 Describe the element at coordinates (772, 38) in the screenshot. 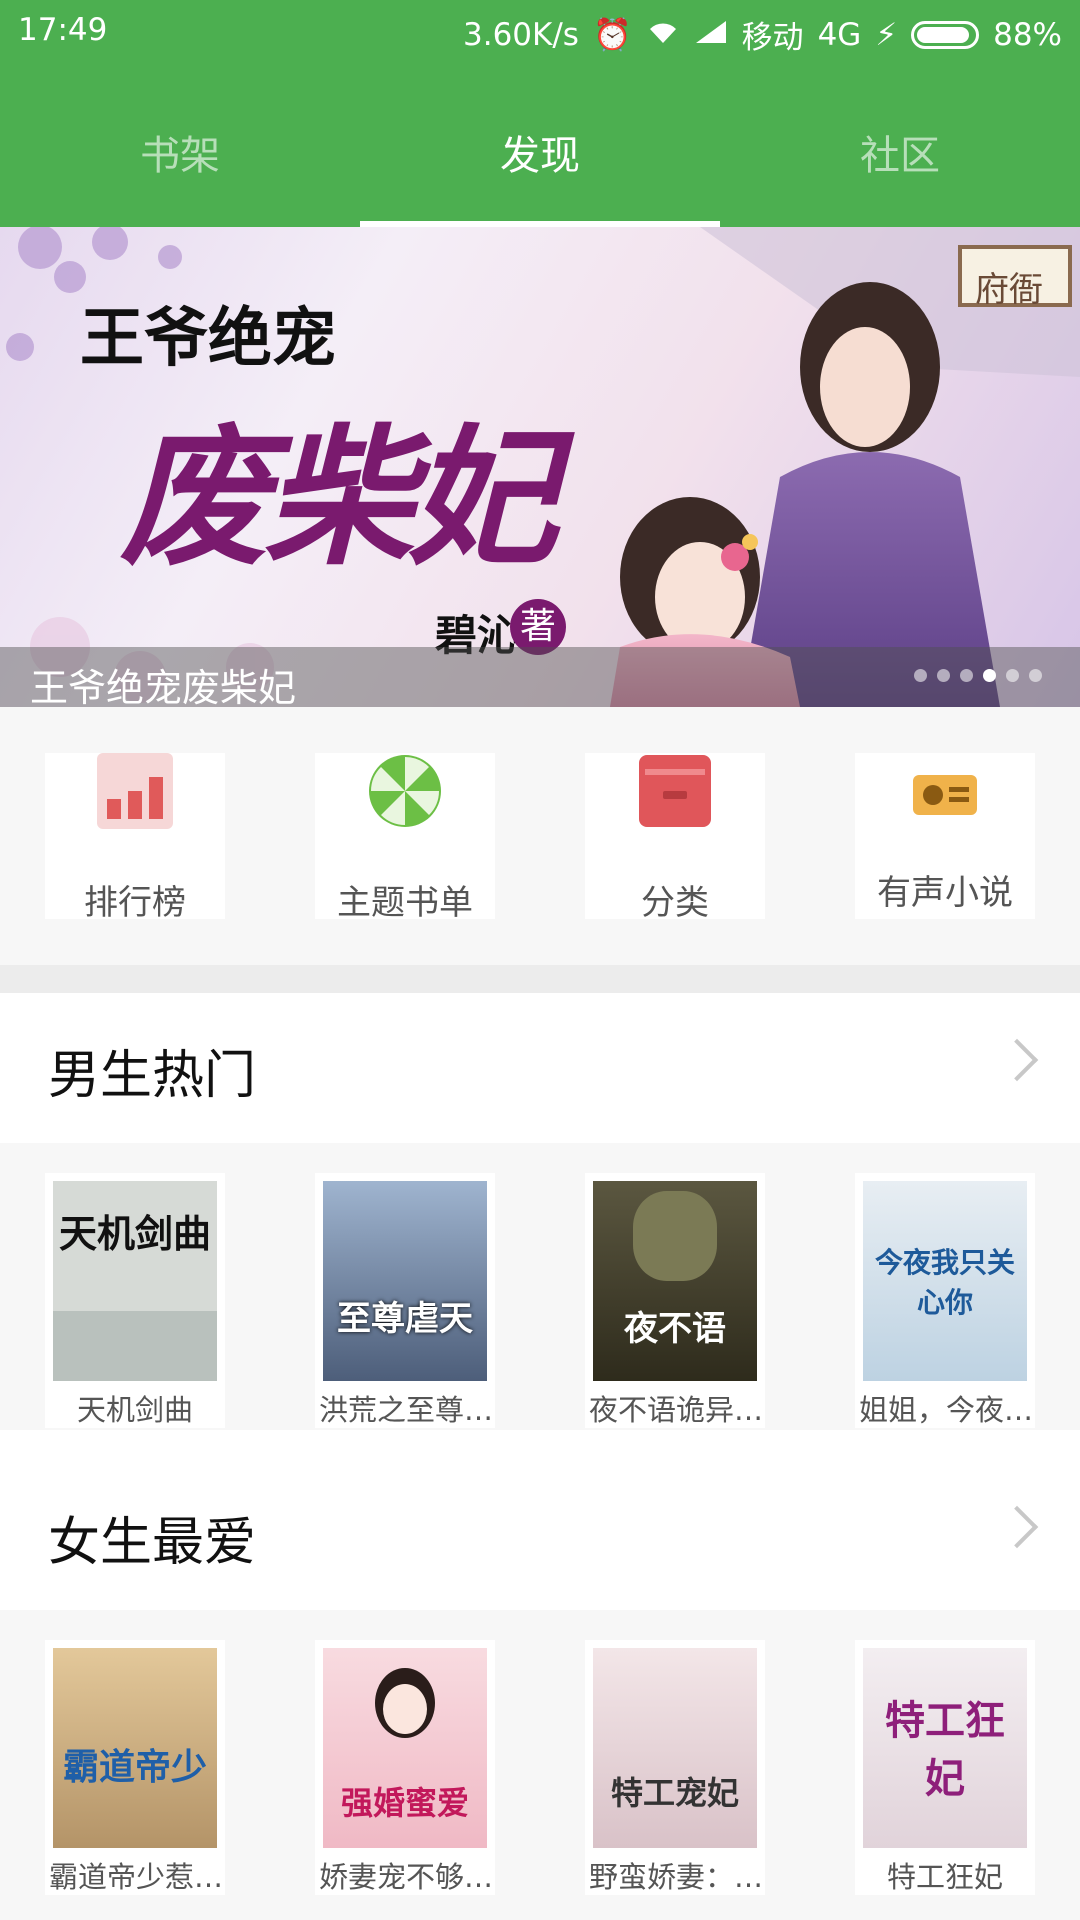

I see `carrier-label: 移动` at that location.